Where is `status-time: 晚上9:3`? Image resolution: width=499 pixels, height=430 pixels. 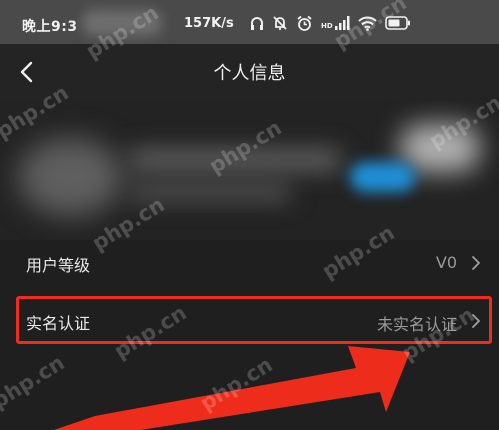
status-time: 晚上9:3 is located at coordinates (50, 27).